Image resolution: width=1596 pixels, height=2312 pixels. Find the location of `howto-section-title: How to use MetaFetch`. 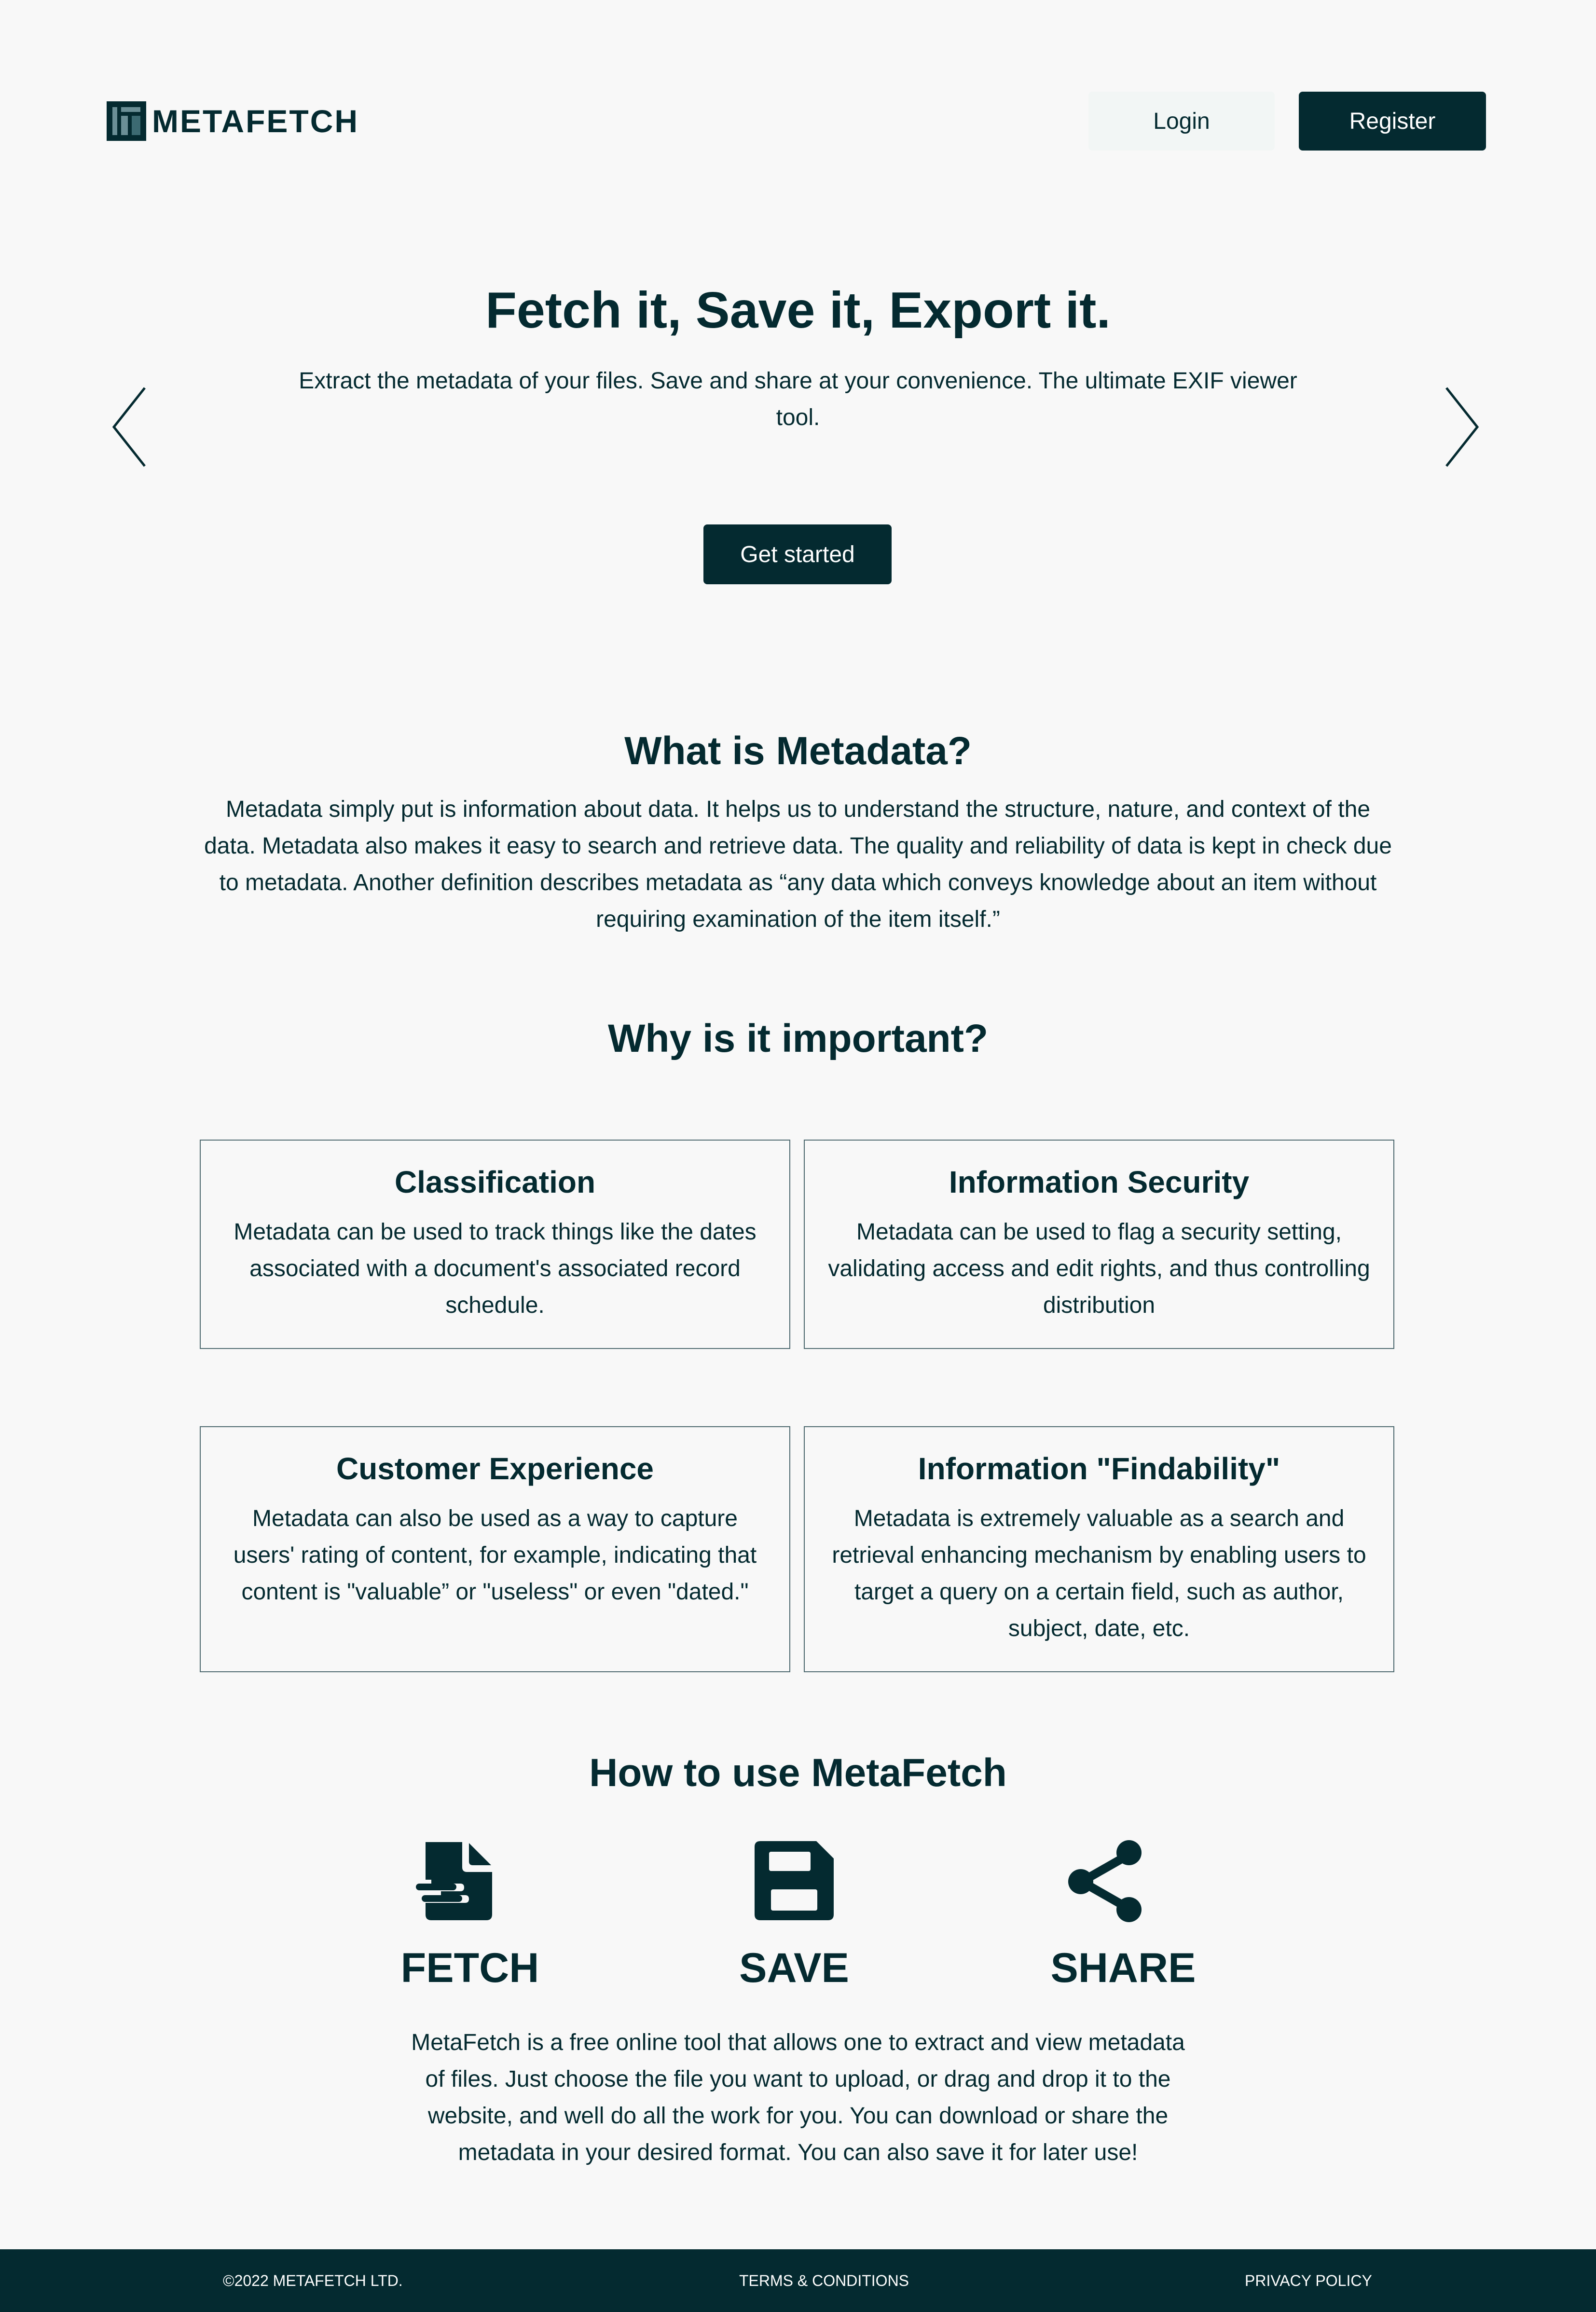

howto-section-title: How to use MetaFetch is located at coordinates (798, 1773).